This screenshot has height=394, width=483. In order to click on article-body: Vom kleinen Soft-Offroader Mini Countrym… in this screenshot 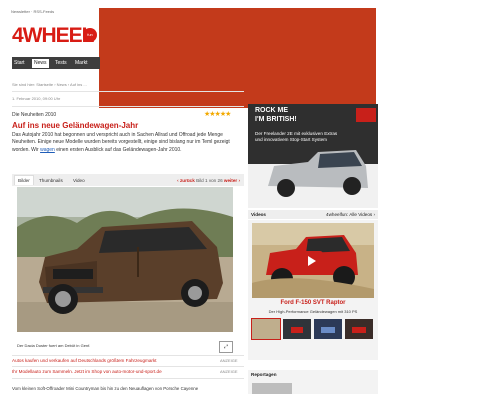, I will do `click(105, 388)`.